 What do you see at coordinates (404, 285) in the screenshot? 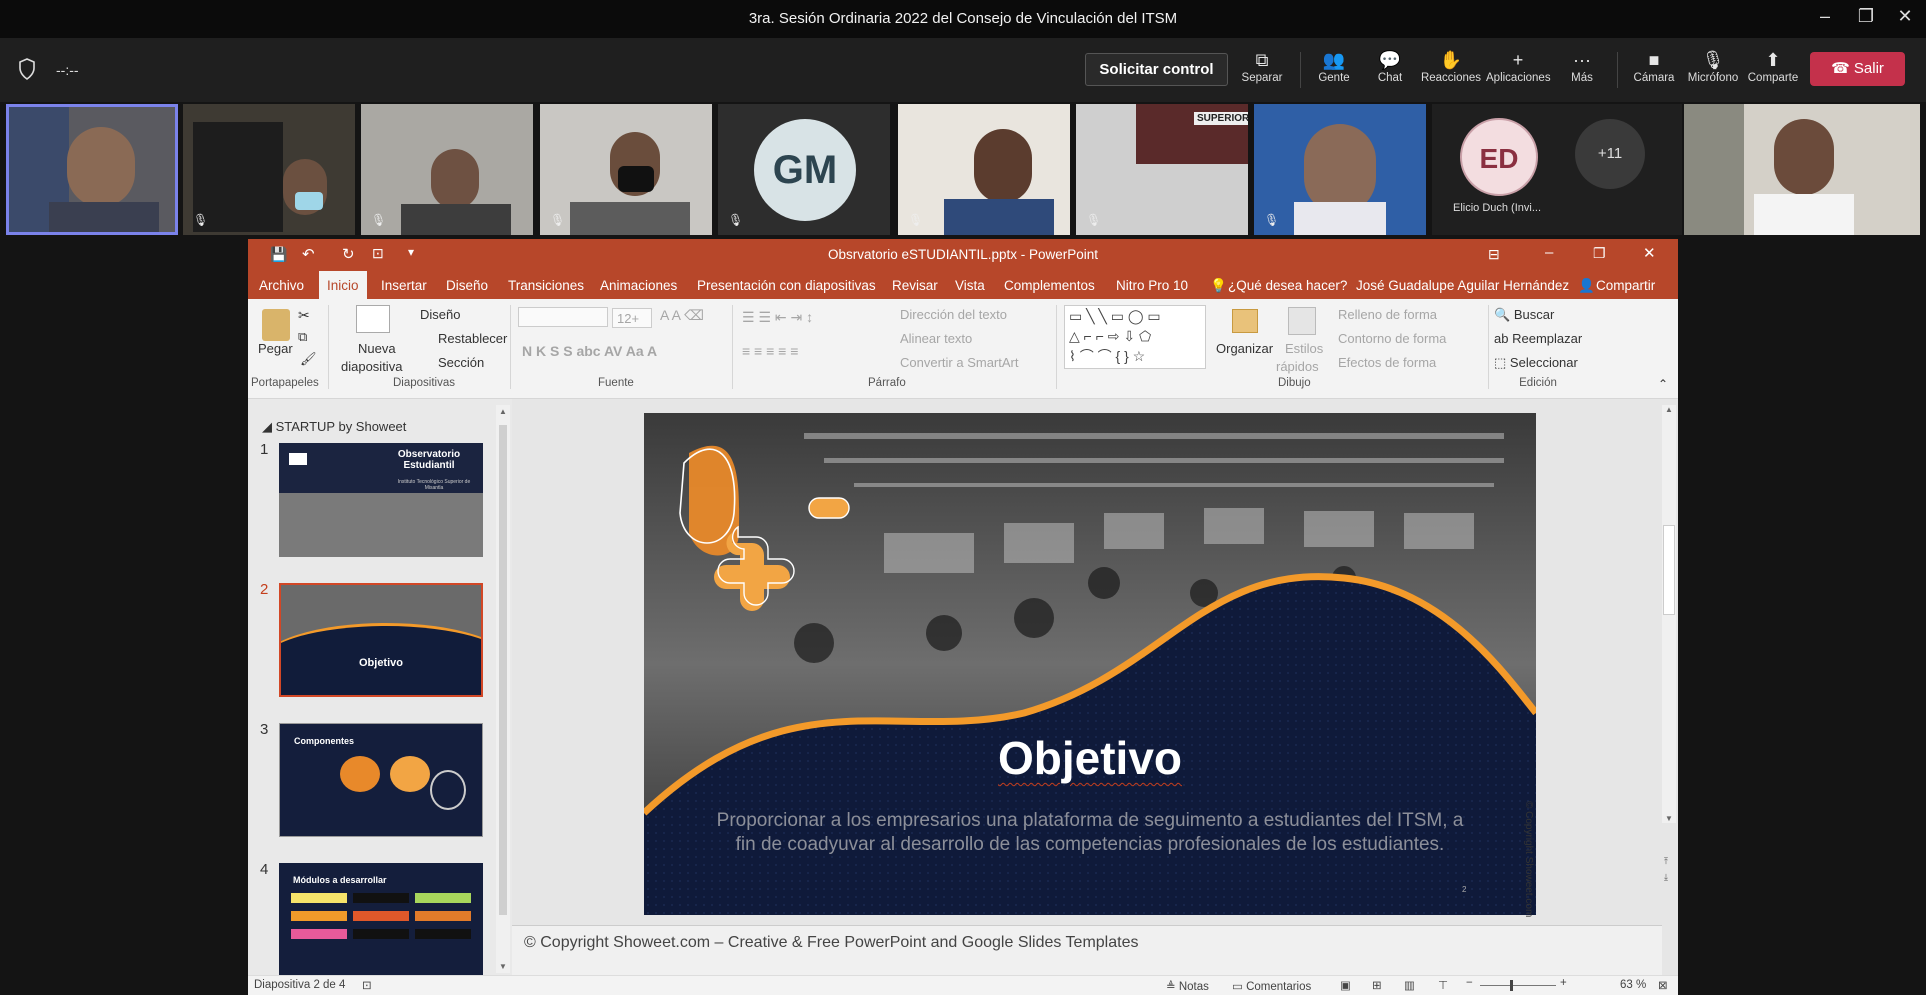
I see `tab-insertar: Insertar` at bounding box center [404, 285].